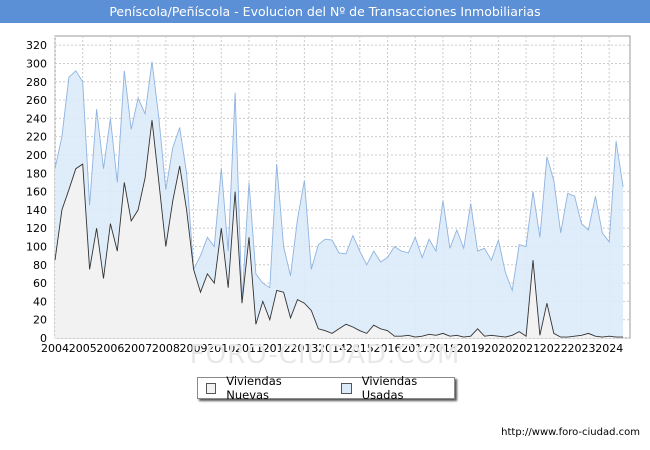  What do you see at coordinates (36, 228) in the screenshot?
I see `y-tick-label: 120` at bounding box center [36, 228].